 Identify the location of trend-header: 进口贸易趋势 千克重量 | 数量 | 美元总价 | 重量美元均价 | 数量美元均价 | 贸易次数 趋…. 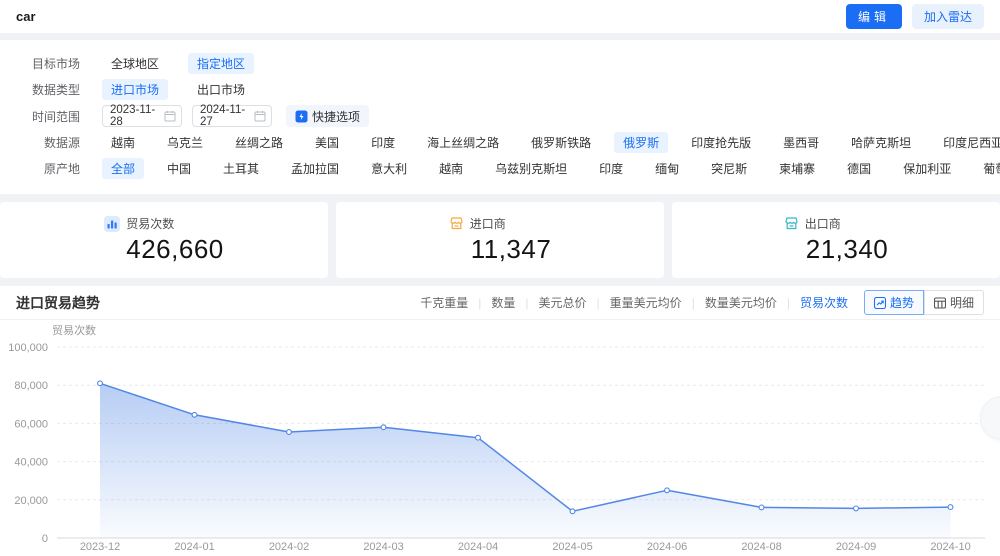
(500, 303).